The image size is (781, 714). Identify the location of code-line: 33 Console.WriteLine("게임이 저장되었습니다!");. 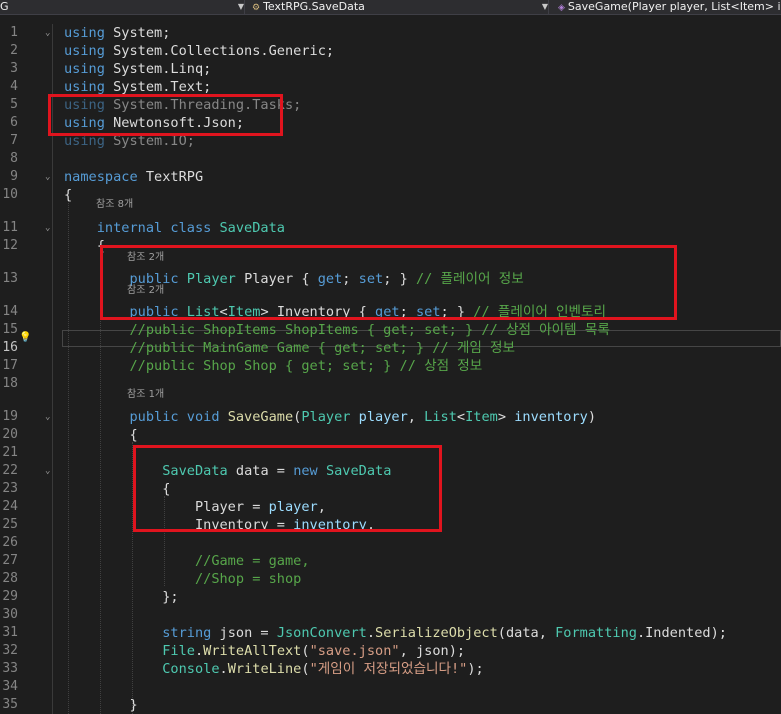
(390, 669).